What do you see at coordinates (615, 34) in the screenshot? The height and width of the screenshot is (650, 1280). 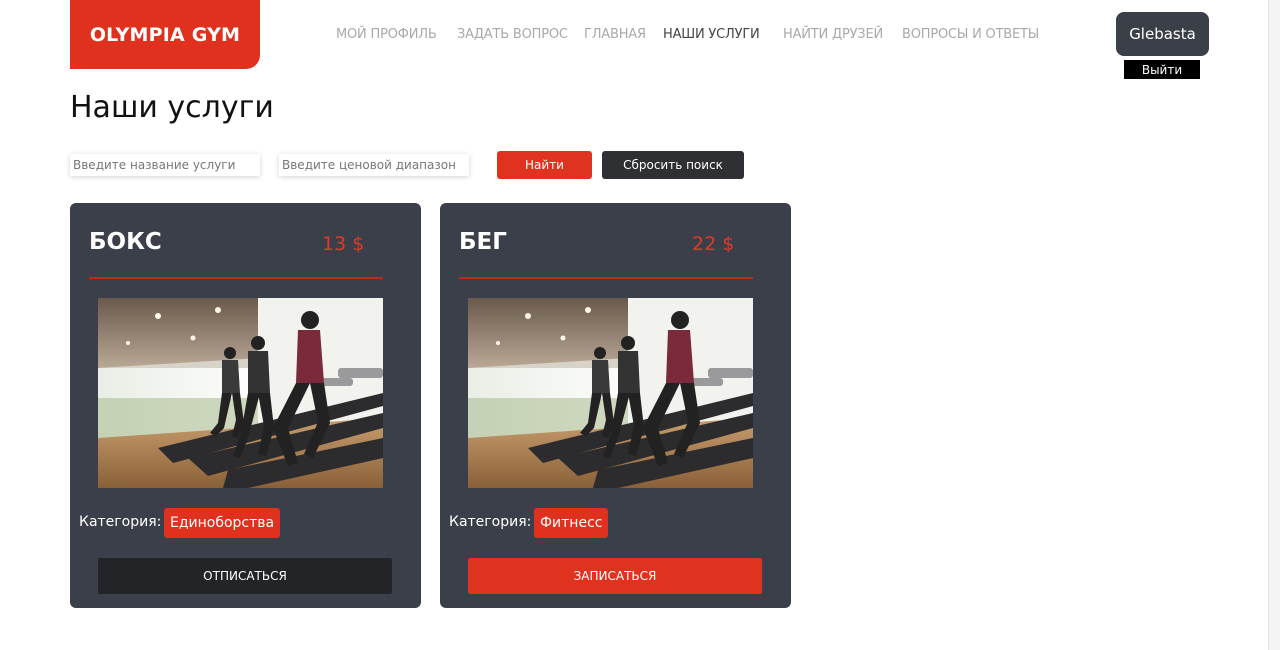 I see `nav-item-home: ГЛАВНАЯ` at bounding box center [615, 34].